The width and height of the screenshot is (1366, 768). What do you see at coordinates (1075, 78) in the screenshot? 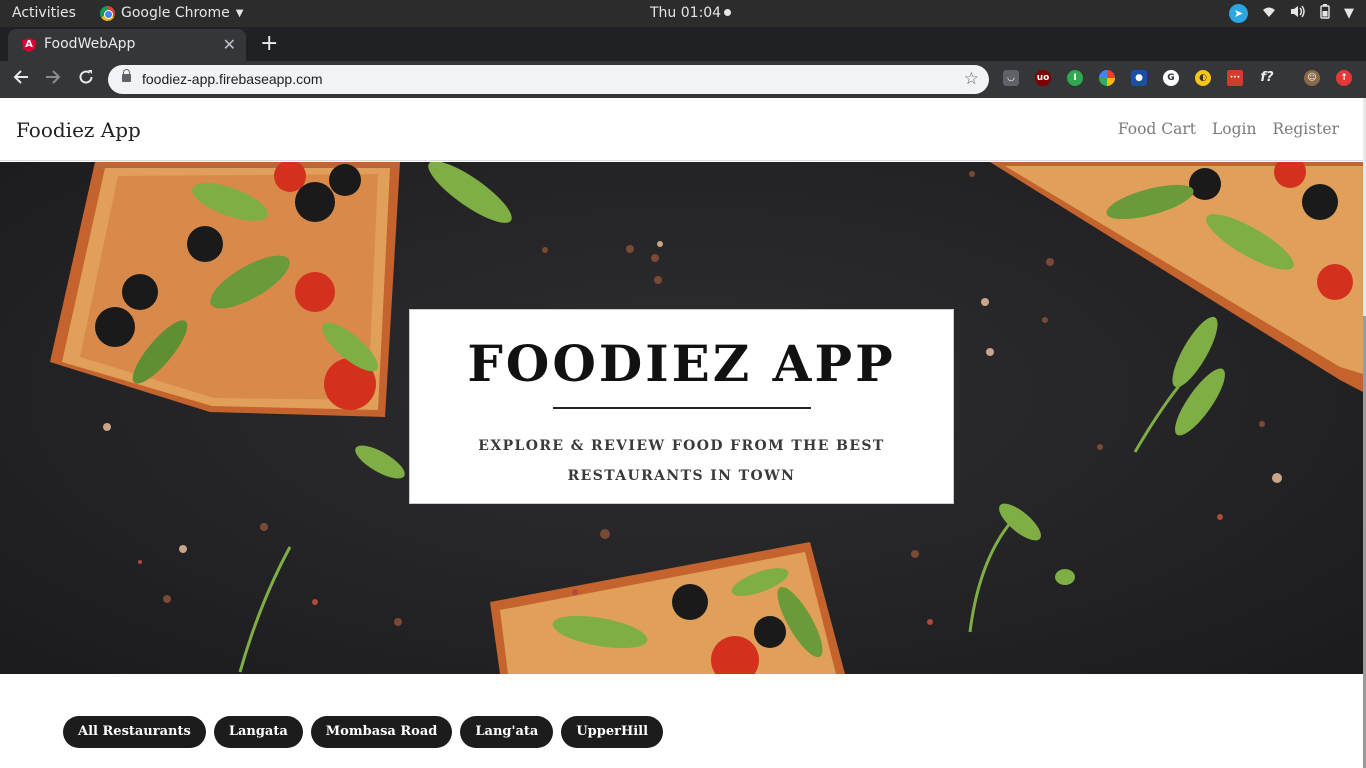
I see `extension-green-icon: I` at bounding box center [1075, 78].